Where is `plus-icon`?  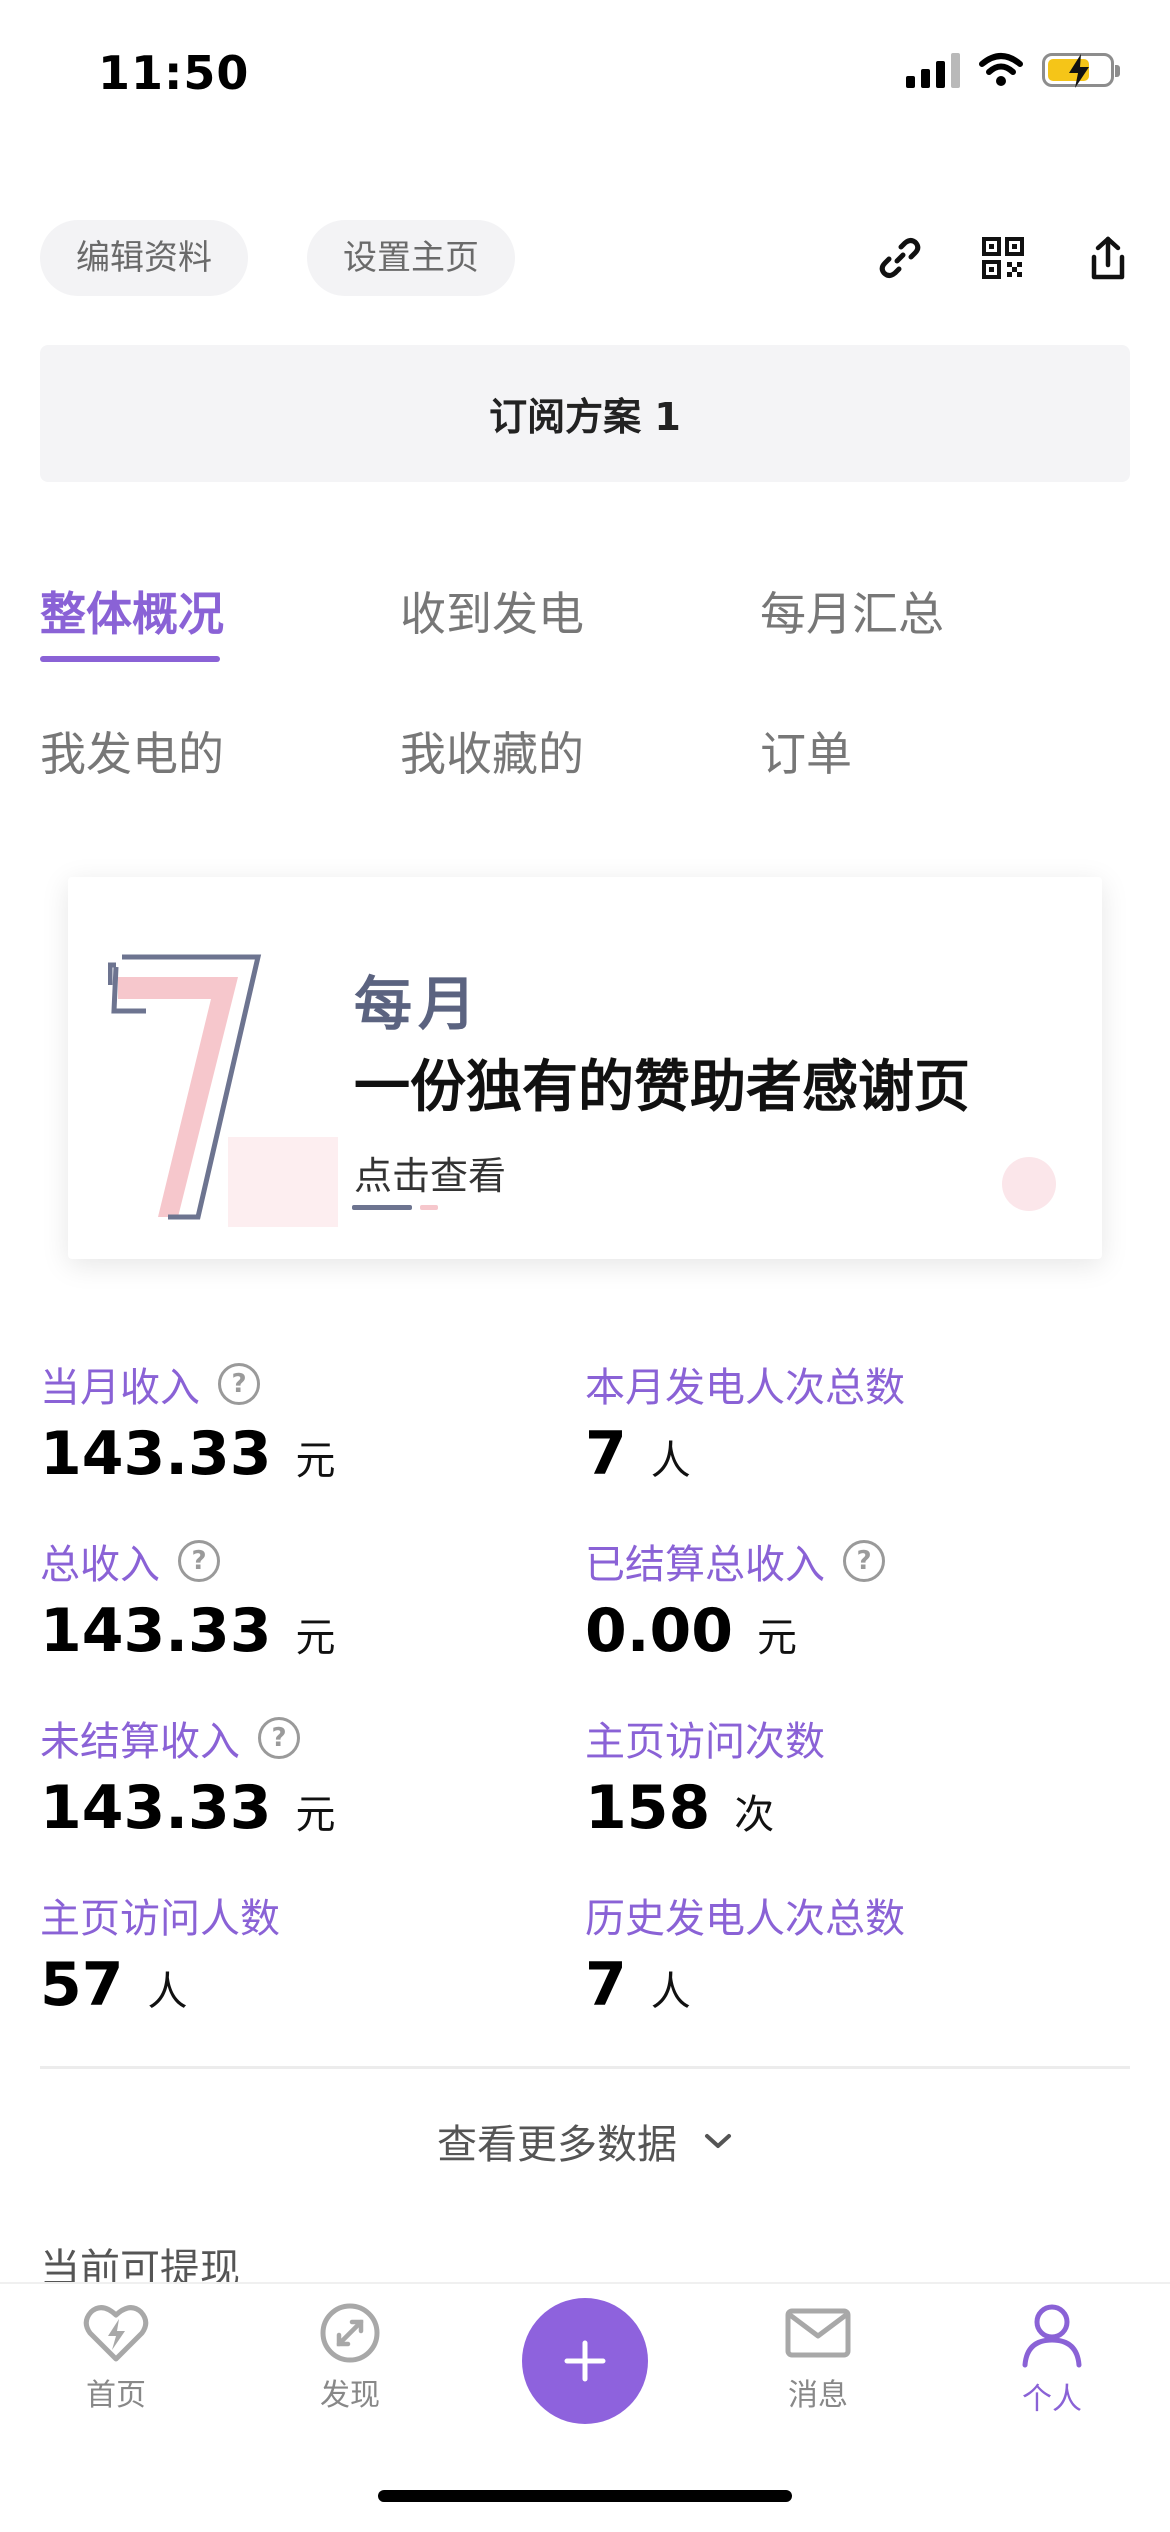 plus-icon is located at coordinates (585, 2361).